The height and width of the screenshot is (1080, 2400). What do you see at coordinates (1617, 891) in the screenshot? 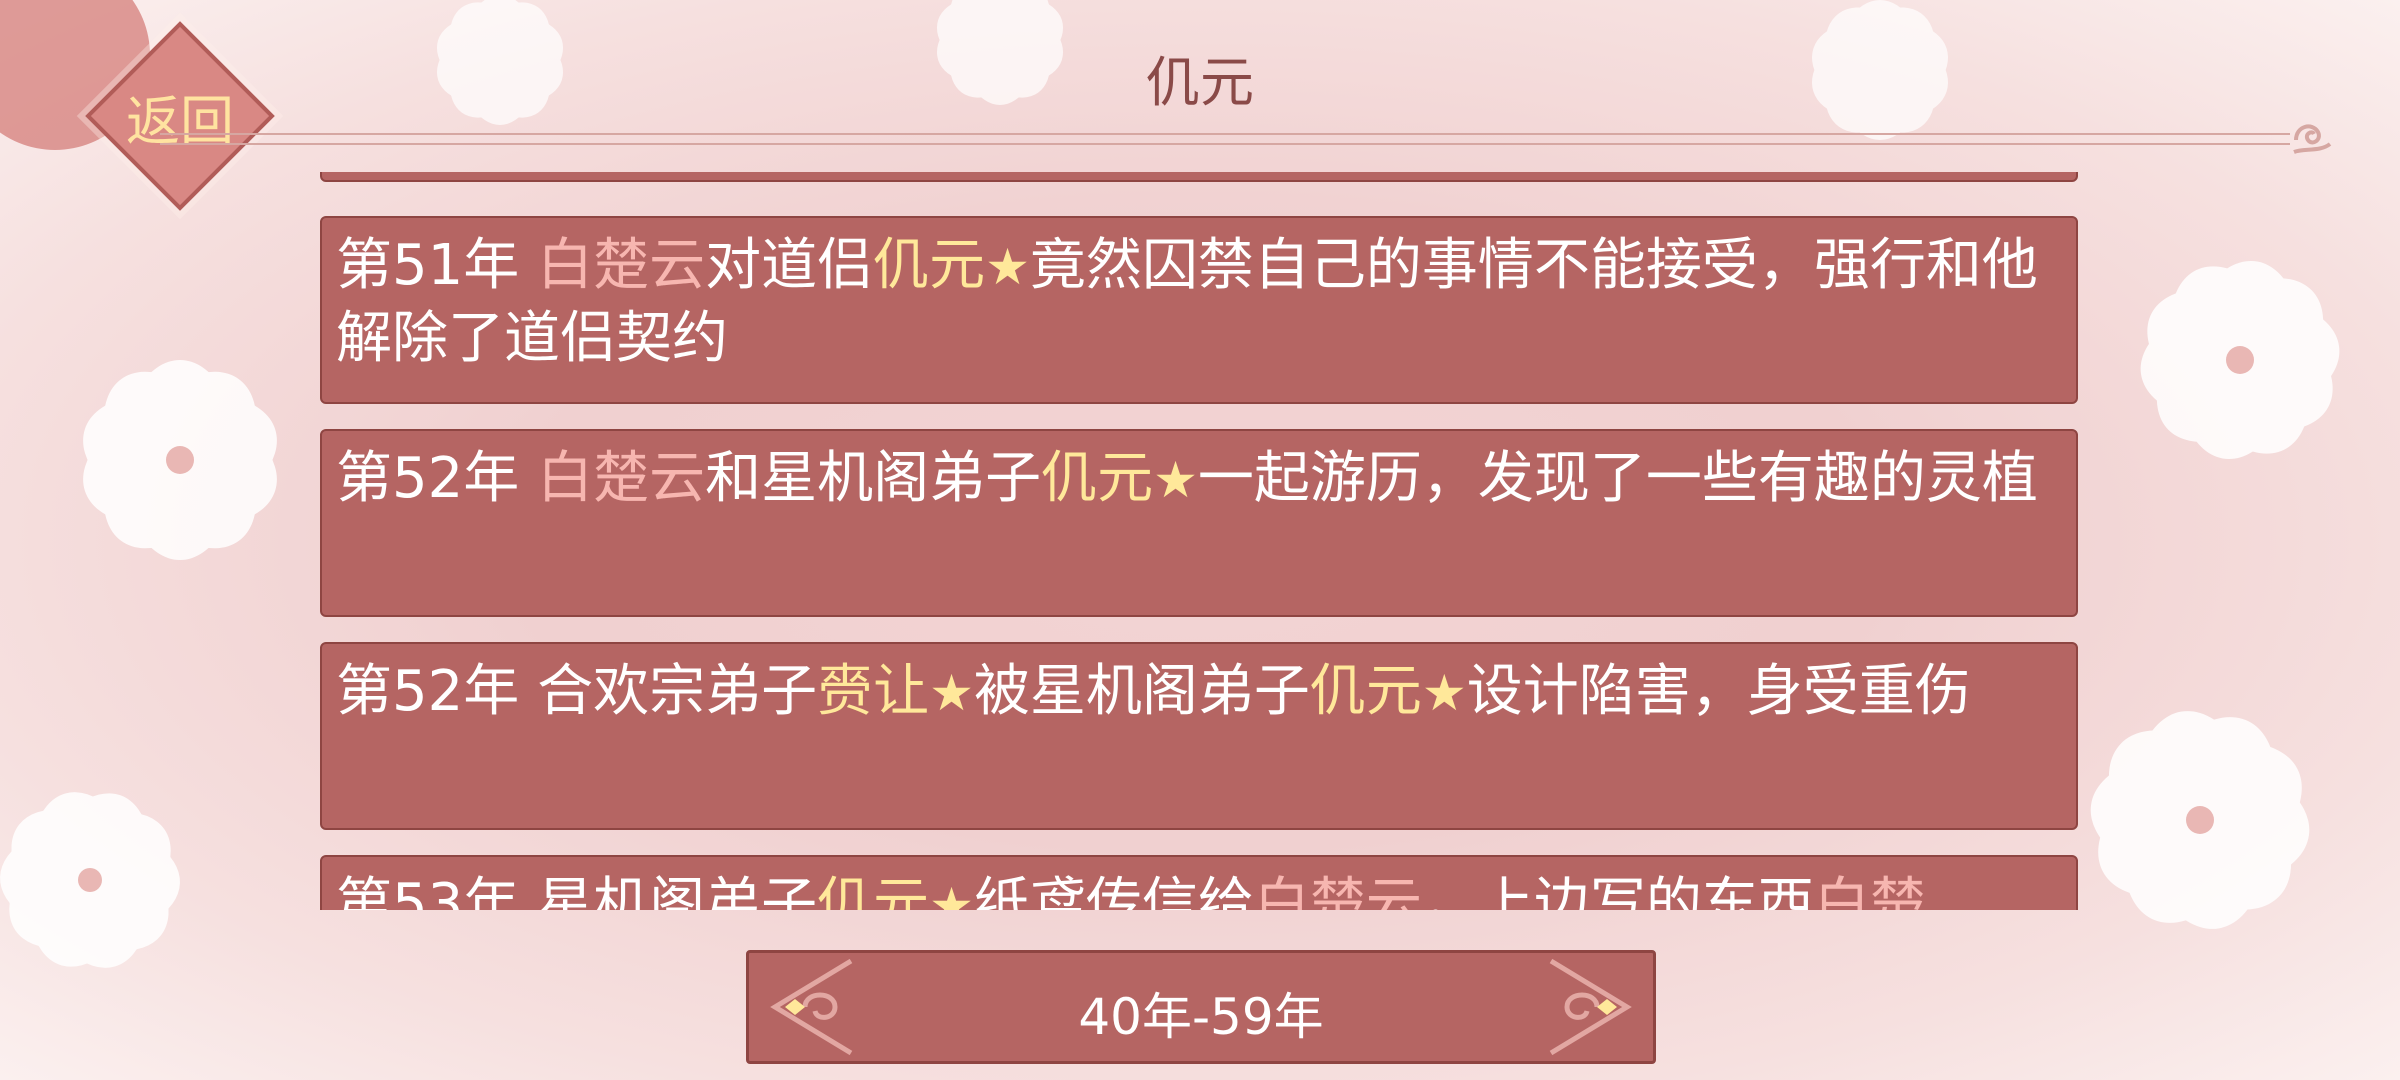
I see `entry-text: ，上边写的东西` at bounding box center [1617, 891].